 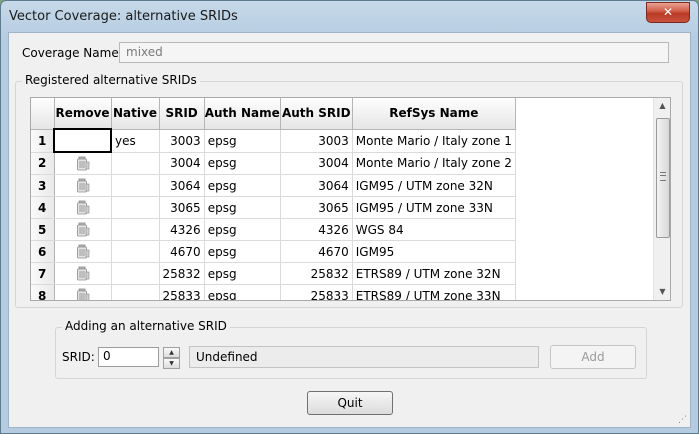 What do you see at coordinates (316, 163) in the screenshot?
I see `auth-srid-cell: 3004` at bounding box center [316, 163].